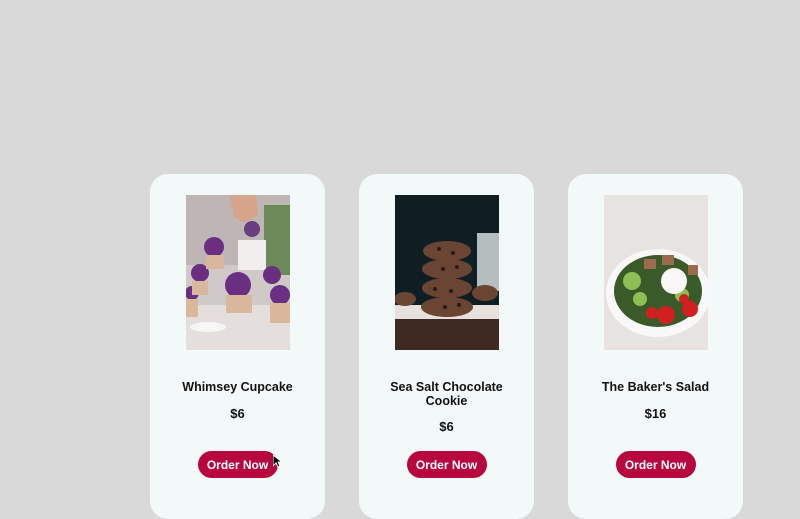  Describe the element at coordinates (656, 272) in the screenshot. I see `salad-photo` at that location.